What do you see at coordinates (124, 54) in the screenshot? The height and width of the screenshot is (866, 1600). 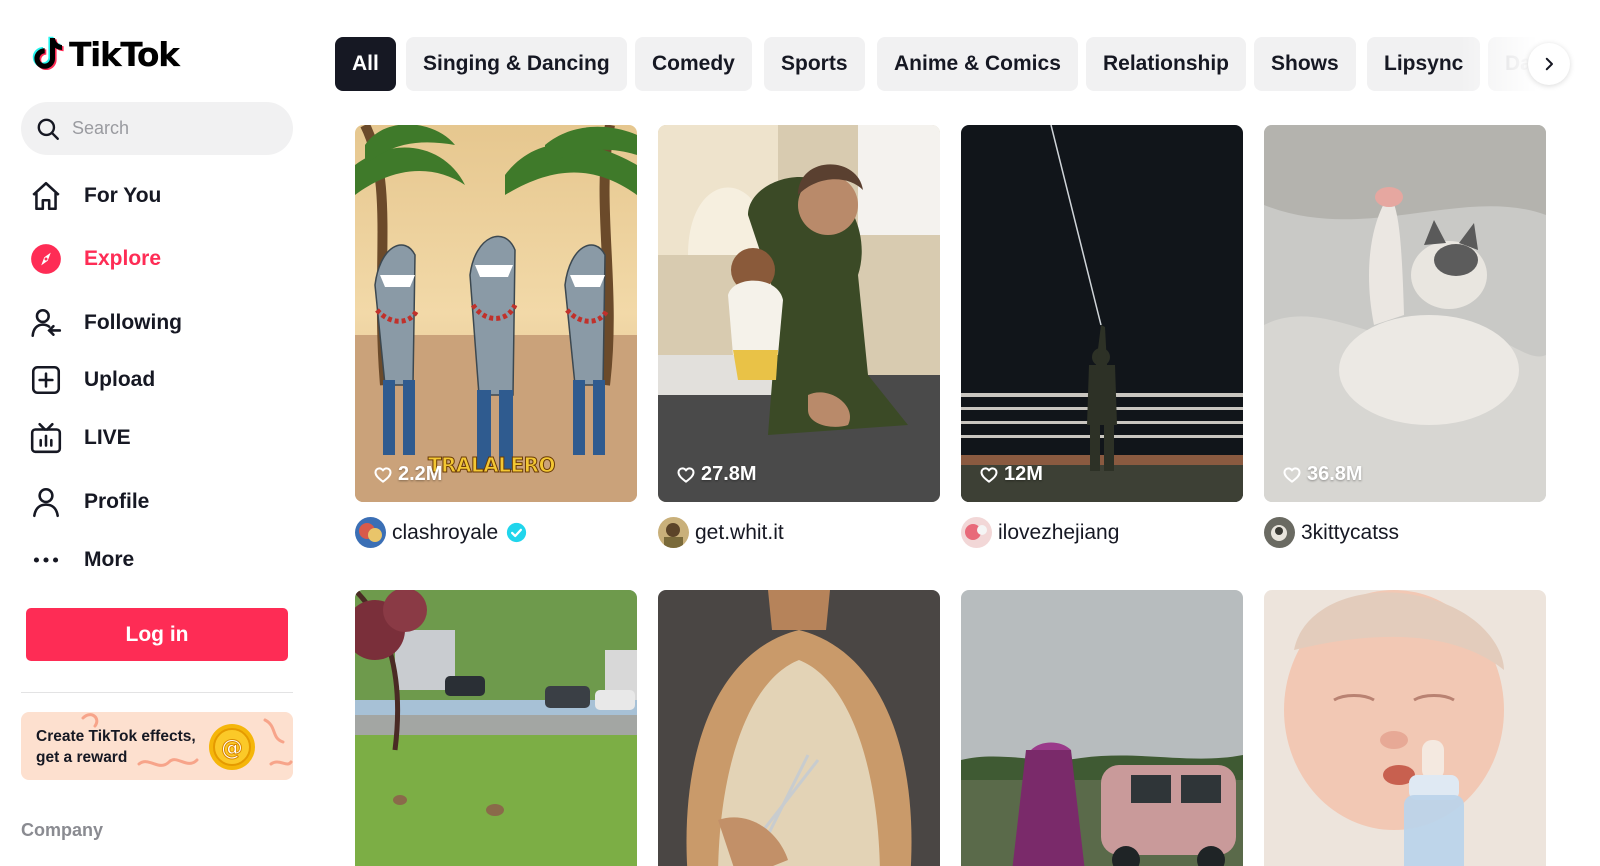 I see `logo-wordmark: TikTok` at bounding box center [124, 54].